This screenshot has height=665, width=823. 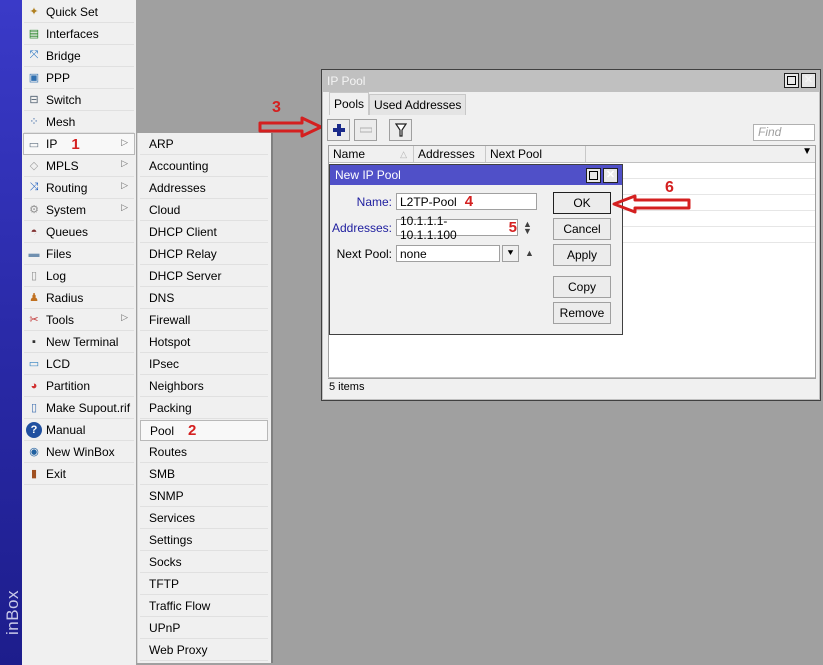 What do you see at coordinates (67, 231) in the screenshot?
I see `main-menu-label: Queues` at bounding box center [67, 231].